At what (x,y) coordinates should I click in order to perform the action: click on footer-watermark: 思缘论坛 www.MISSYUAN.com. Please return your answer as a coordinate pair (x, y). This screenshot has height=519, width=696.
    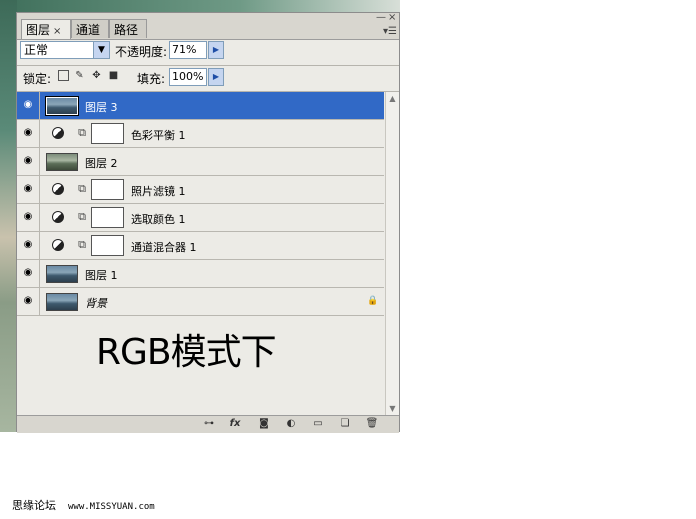
    Looking at the image, I should click on (83, 505).